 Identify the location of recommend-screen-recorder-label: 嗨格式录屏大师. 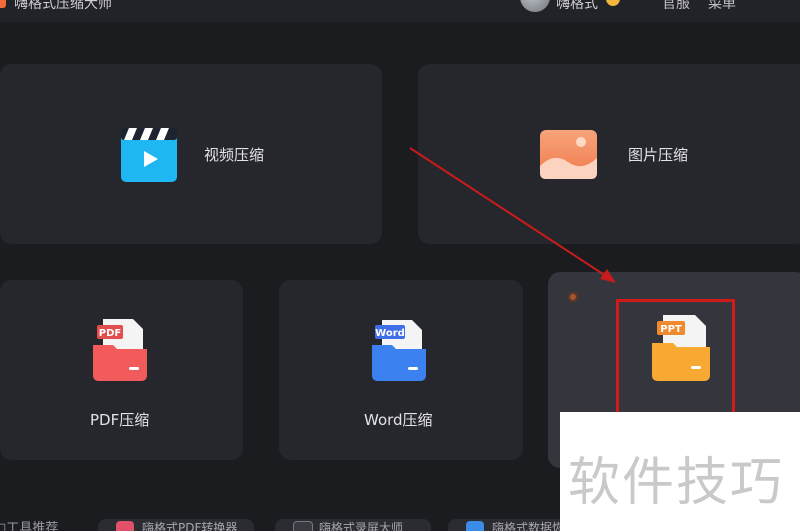
(361, 526).